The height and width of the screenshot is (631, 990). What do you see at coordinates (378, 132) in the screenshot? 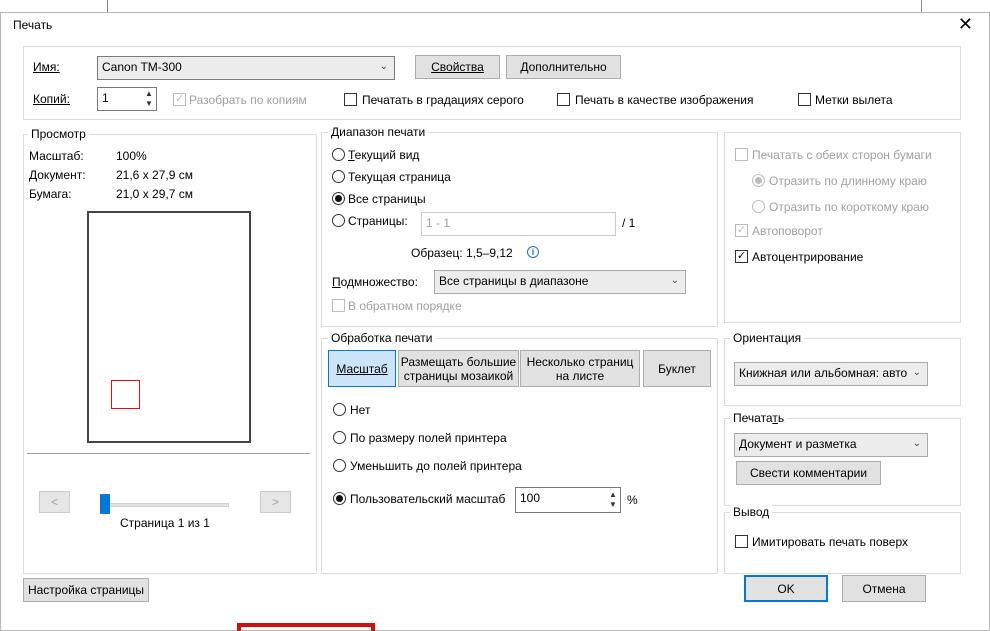
I see `range-title: Диапазон печати` at bounding box center [378, 132].